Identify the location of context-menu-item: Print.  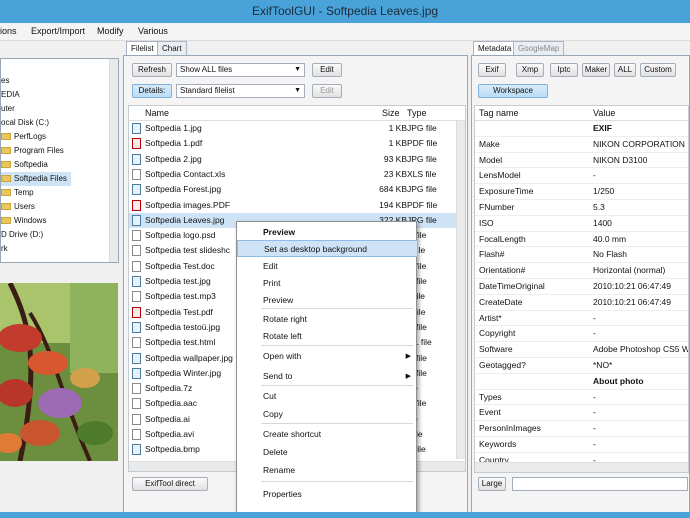
(327, 283).